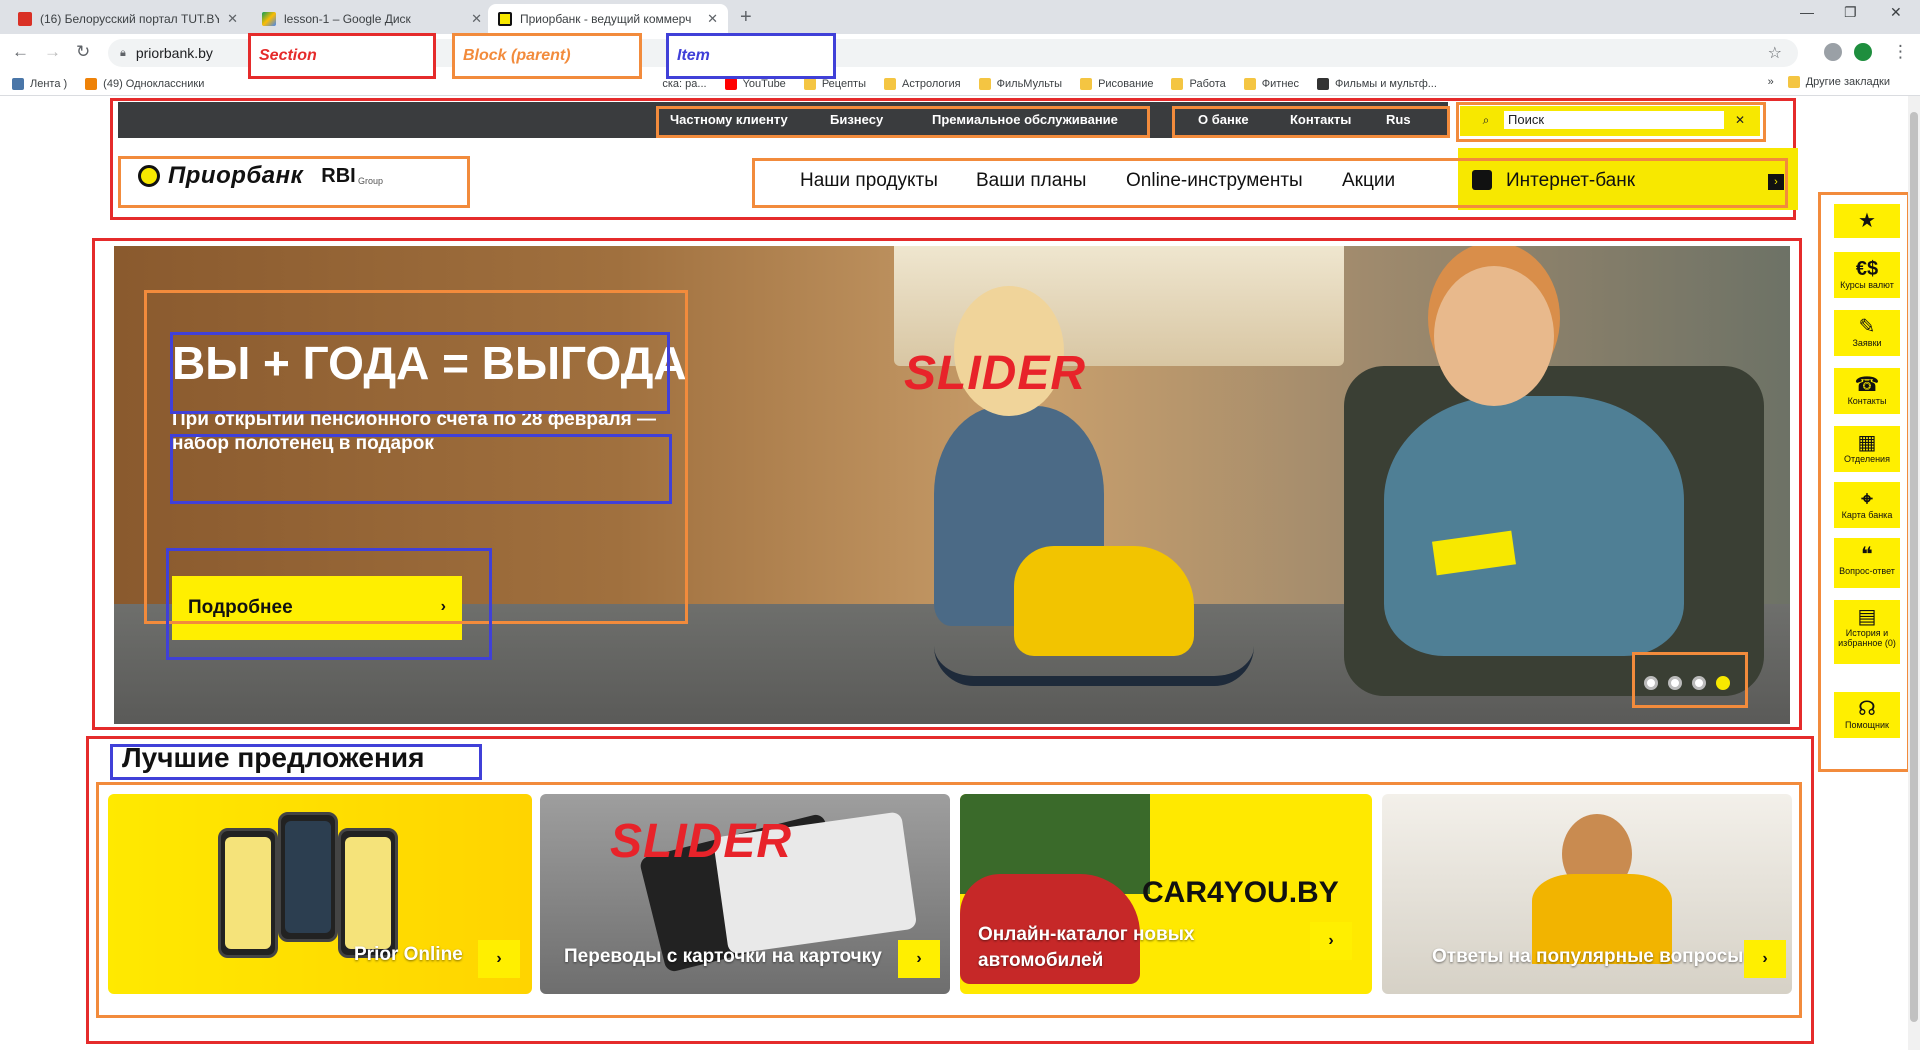  I want to click on quick-label: Курсы валют, so click(1867, 285).